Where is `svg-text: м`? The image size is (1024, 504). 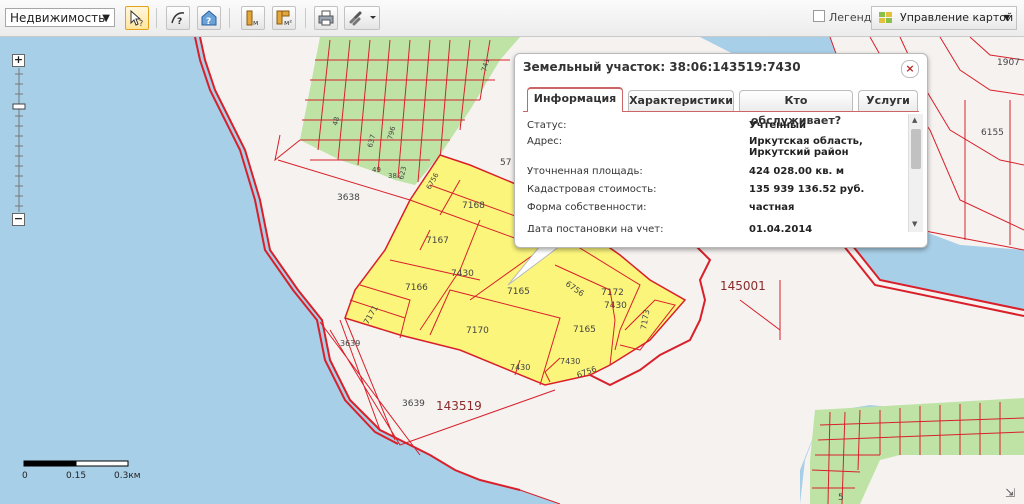 svg-text: м is located at coordinates (255, 23).